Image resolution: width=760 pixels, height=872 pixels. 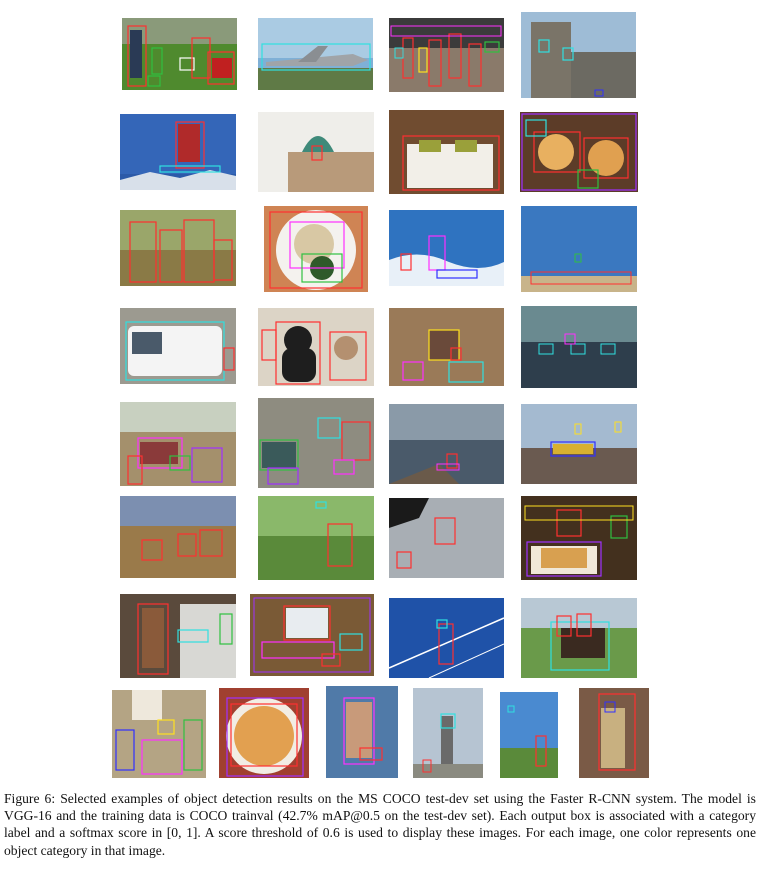 What do you see at coordinates (178, 444) in the screenshot?
I see `detection-image-family-room` at bounding box center [178, 444].